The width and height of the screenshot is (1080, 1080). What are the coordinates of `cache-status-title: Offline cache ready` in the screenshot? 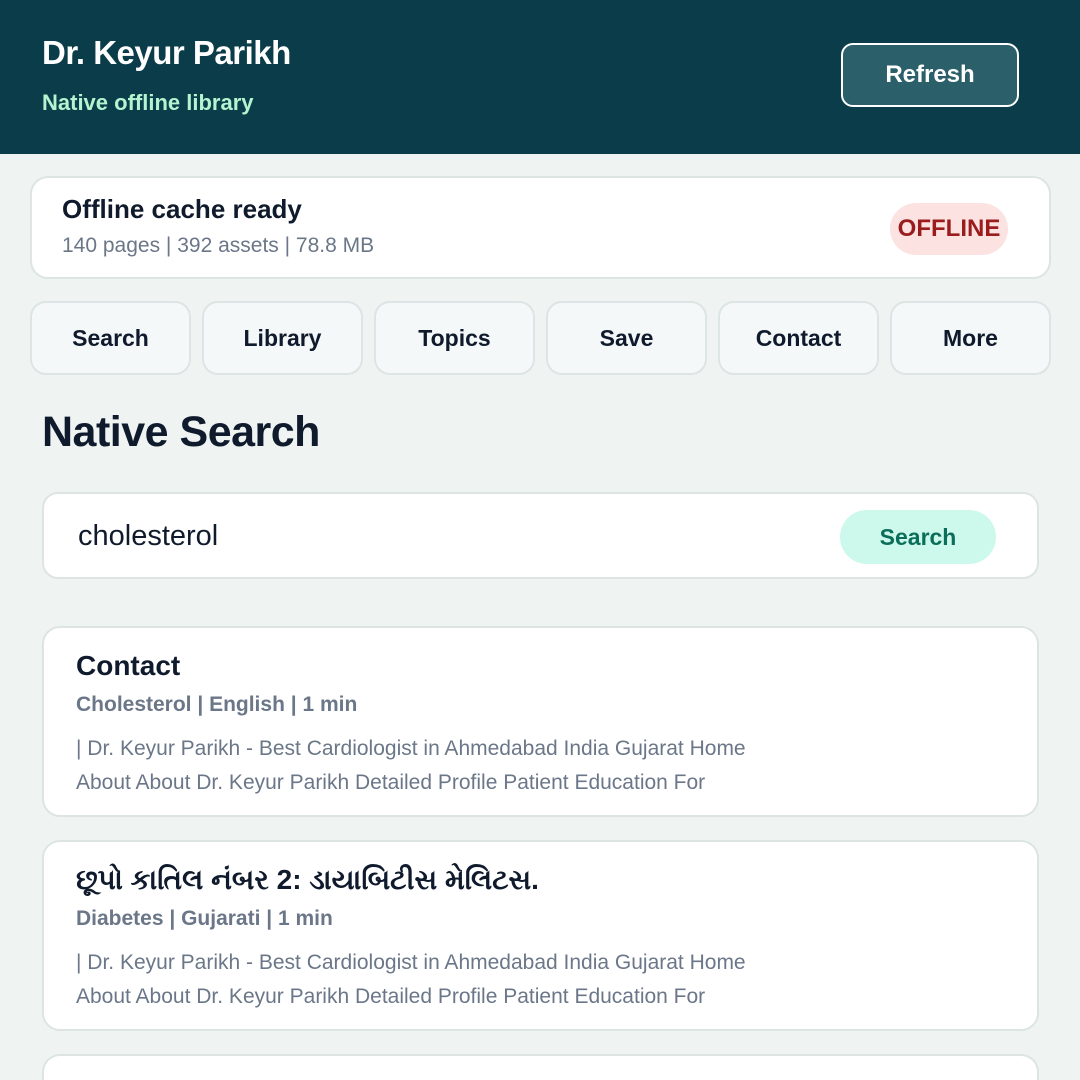 It's located at (182, 209).